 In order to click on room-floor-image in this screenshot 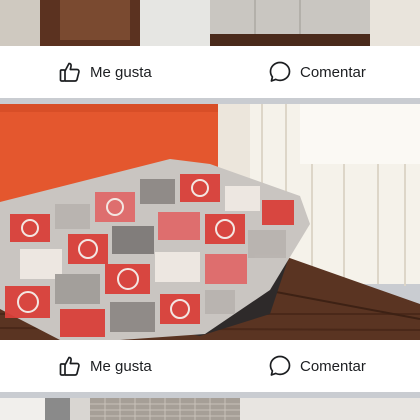, I will do `click(210, 23)`.